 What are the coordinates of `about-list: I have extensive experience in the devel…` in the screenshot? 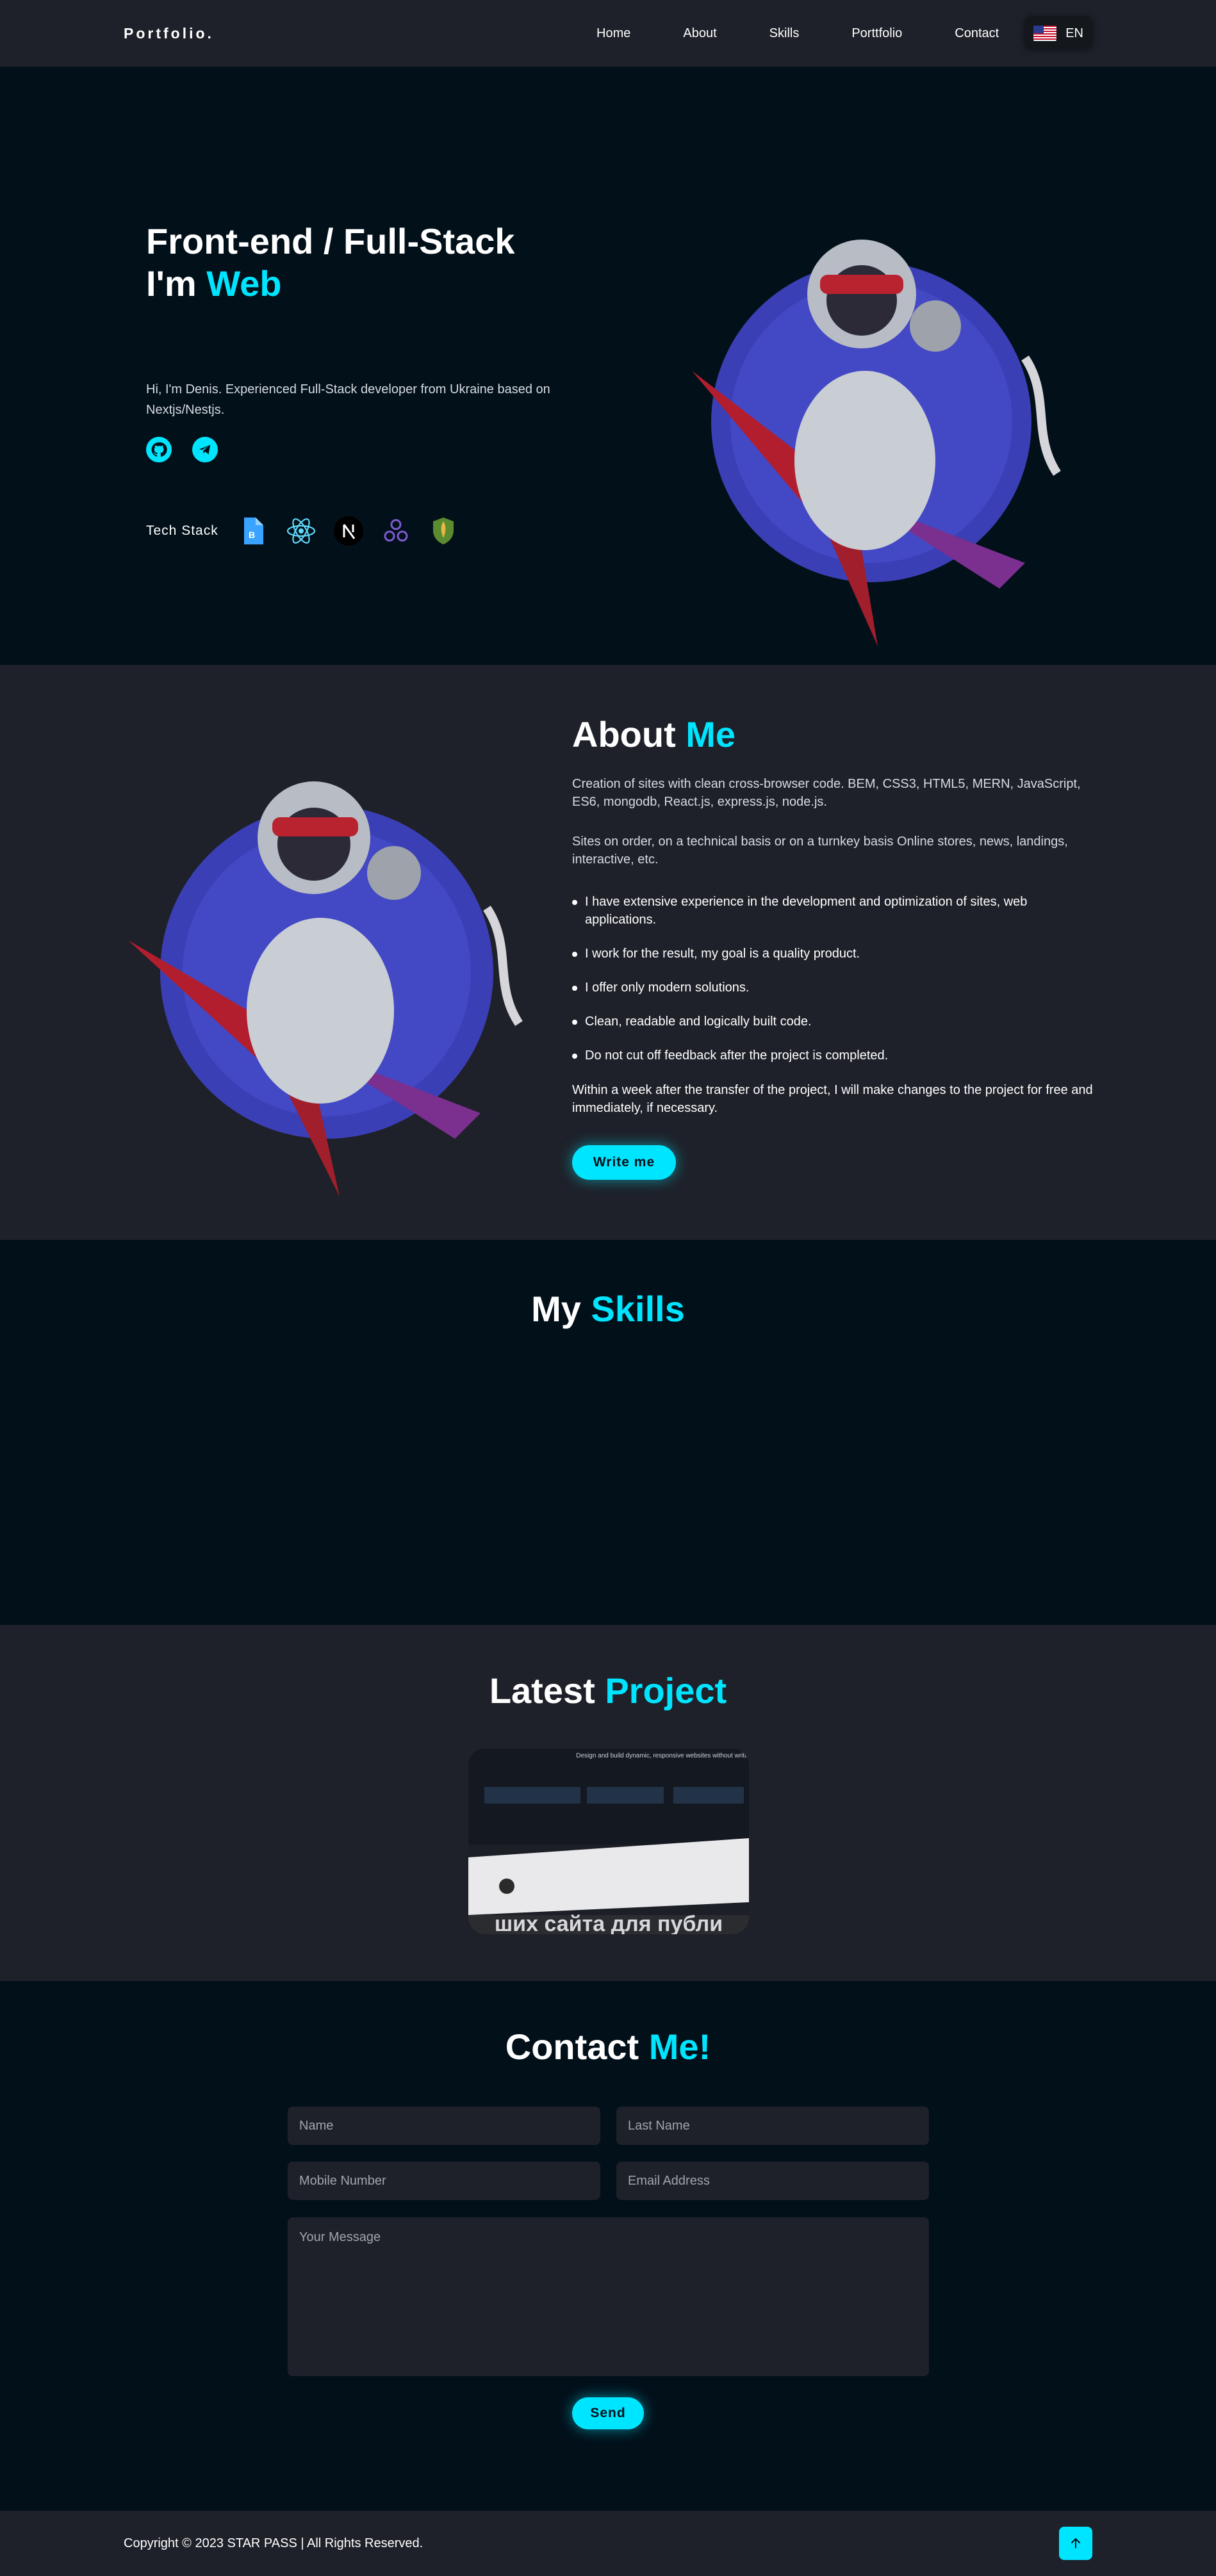 It's located at (834, 986).